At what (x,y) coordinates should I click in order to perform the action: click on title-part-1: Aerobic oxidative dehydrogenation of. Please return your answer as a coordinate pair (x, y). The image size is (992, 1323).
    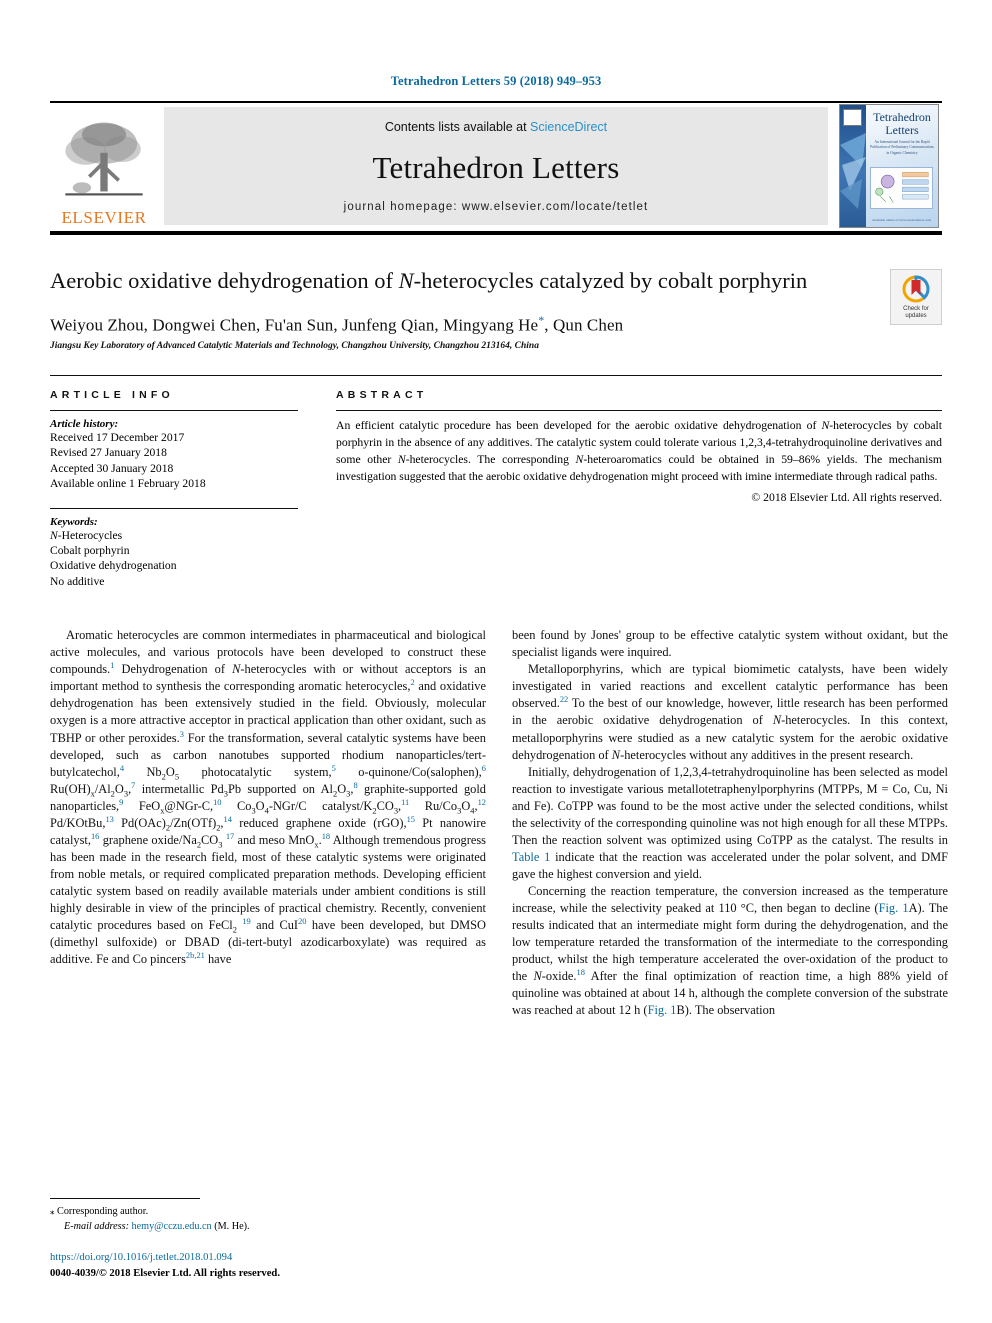
    Looking at the image, I should click on (224, 280).